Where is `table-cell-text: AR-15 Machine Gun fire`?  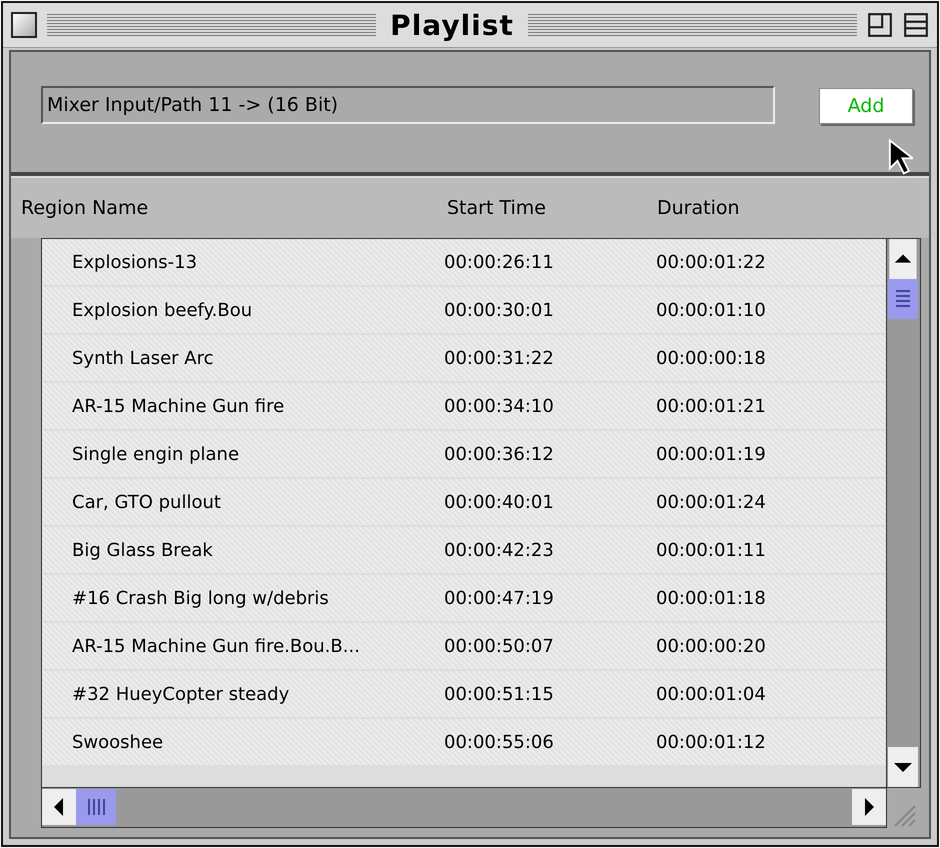 table-cell-text: AR-15 Machine Gun fire is located at coordinates (178, 406).